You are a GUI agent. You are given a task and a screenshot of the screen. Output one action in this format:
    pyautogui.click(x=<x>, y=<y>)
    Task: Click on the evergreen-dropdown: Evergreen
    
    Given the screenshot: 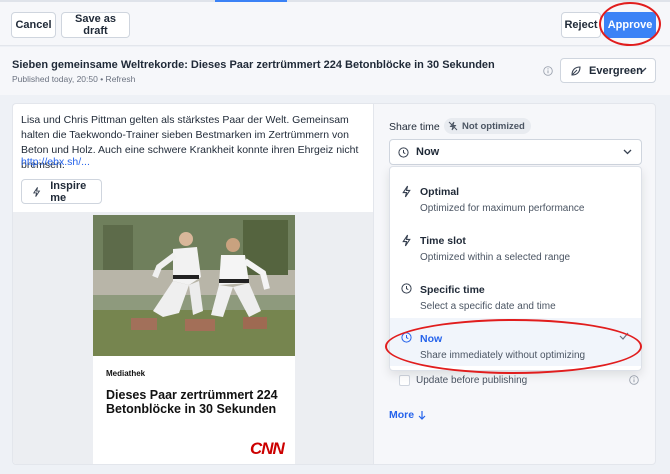 What is the action you would take?
    pyautogui.click(x=608, y=70)
    